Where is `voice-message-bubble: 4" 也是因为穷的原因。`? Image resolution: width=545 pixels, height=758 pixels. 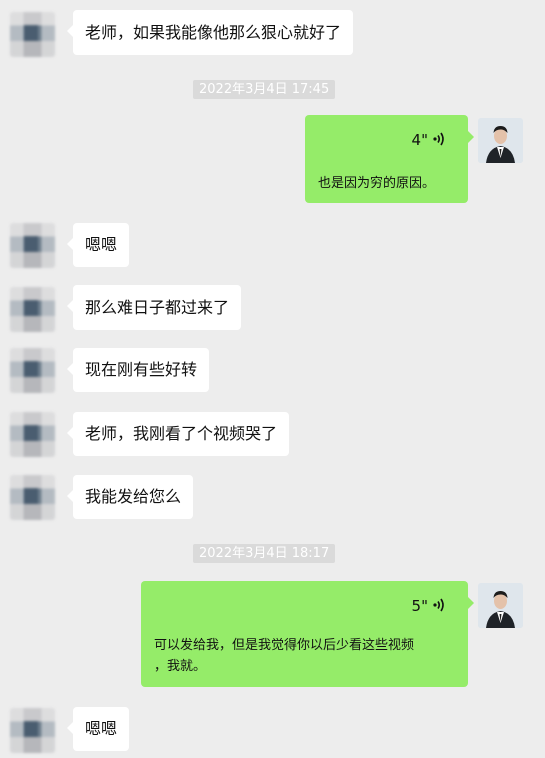 voice-message-bubble: 4" 也是因为穷的原因。 is located at coordinates (389, 159).